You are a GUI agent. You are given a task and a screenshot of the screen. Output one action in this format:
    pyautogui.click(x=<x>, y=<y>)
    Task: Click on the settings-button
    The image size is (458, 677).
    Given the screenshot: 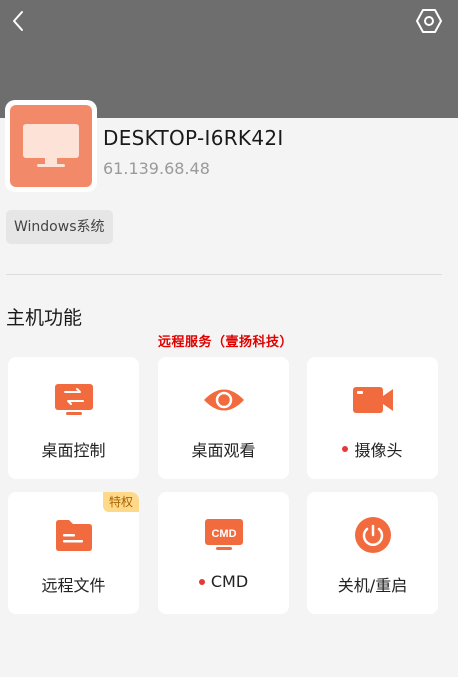 What is the action you would take?
    pyautogui.click(x=429, y=21)
    